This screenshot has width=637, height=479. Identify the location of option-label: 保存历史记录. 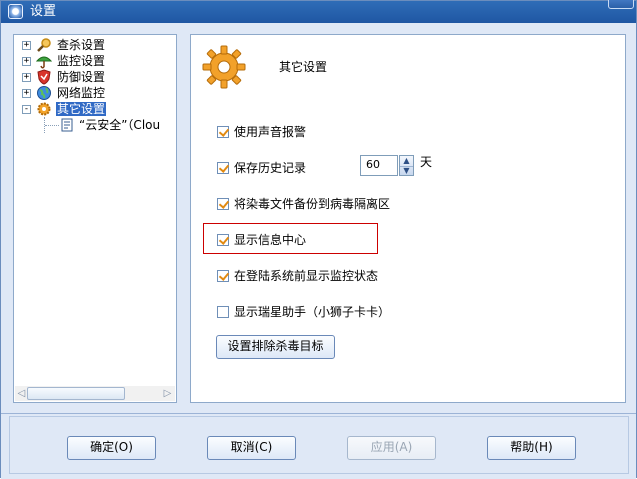
(270, 168).